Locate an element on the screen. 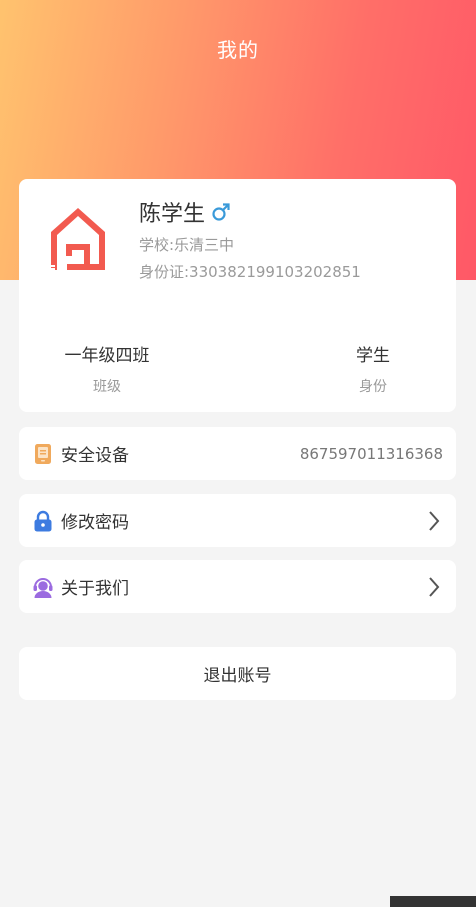 The height and width of the screenshot is (907, 476). class-stat: 一年级四班 班级 is located at coordinates (107, 368).